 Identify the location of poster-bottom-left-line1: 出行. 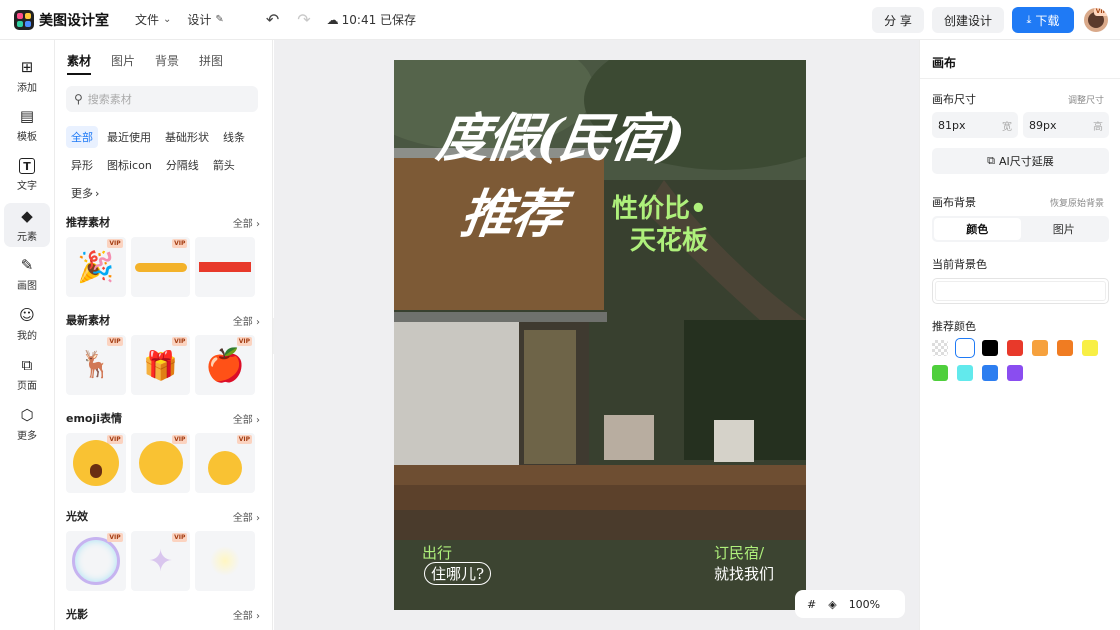
(437, 552).